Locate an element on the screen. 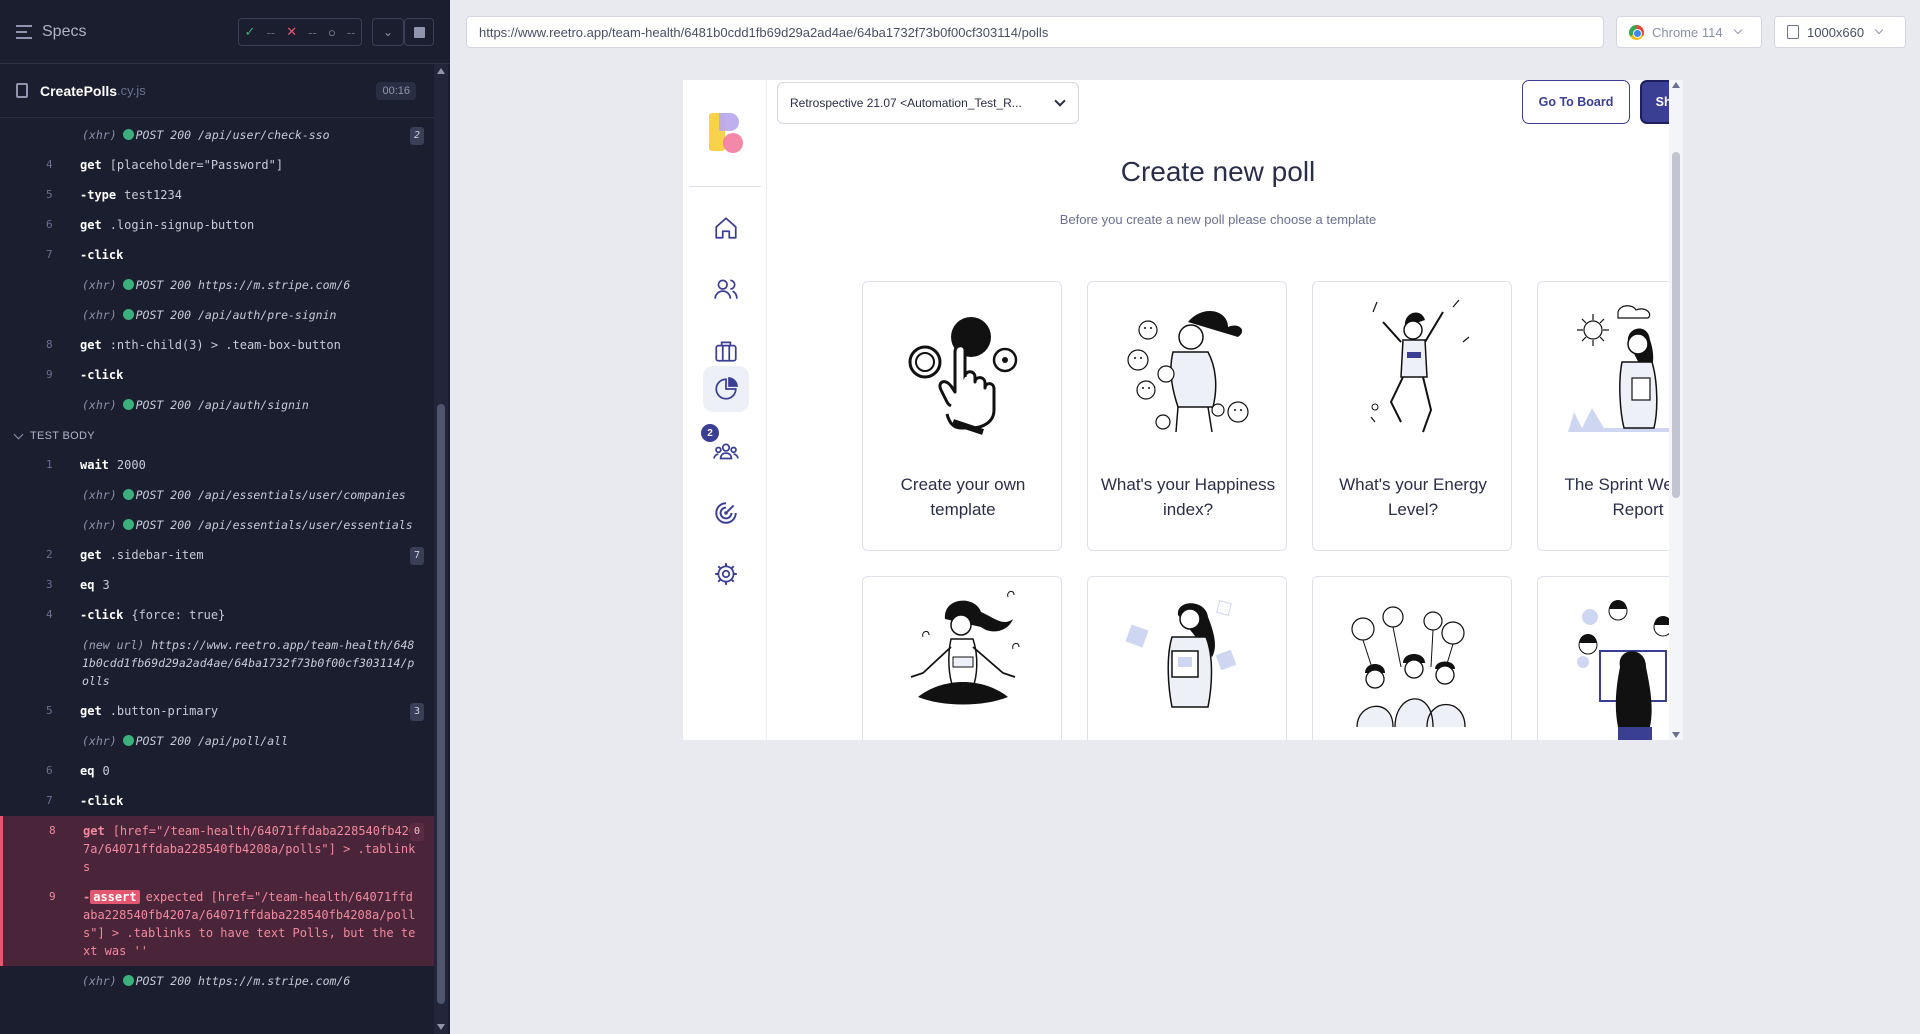 Image resolution: width=1920 pixels, height=1034 pixels. template-card-screen is located at coordinates (1610, 658).